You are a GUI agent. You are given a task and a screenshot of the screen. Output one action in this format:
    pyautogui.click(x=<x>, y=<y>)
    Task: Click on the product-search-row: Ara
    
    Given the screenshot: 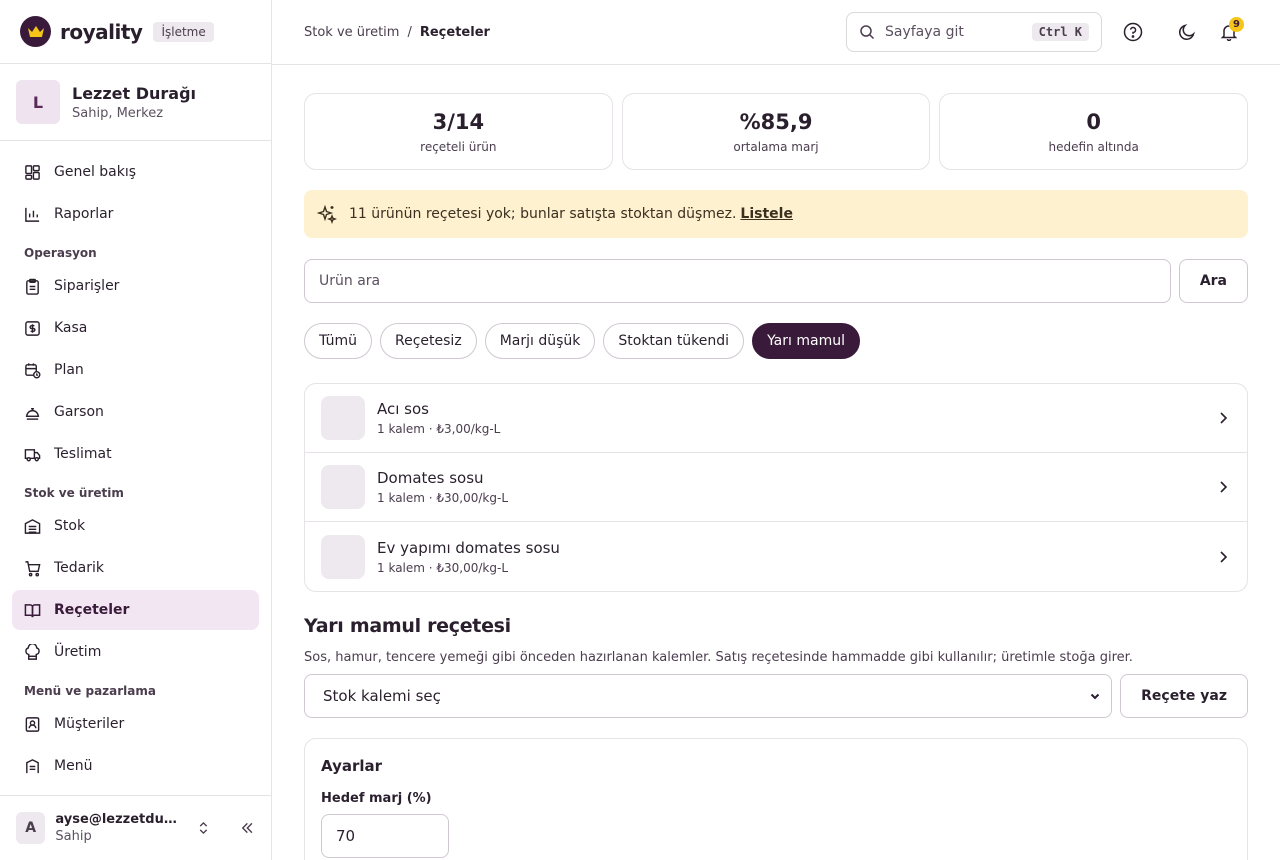 What is the action you would take?
    pyautogui.click(x=776, y=281)
    